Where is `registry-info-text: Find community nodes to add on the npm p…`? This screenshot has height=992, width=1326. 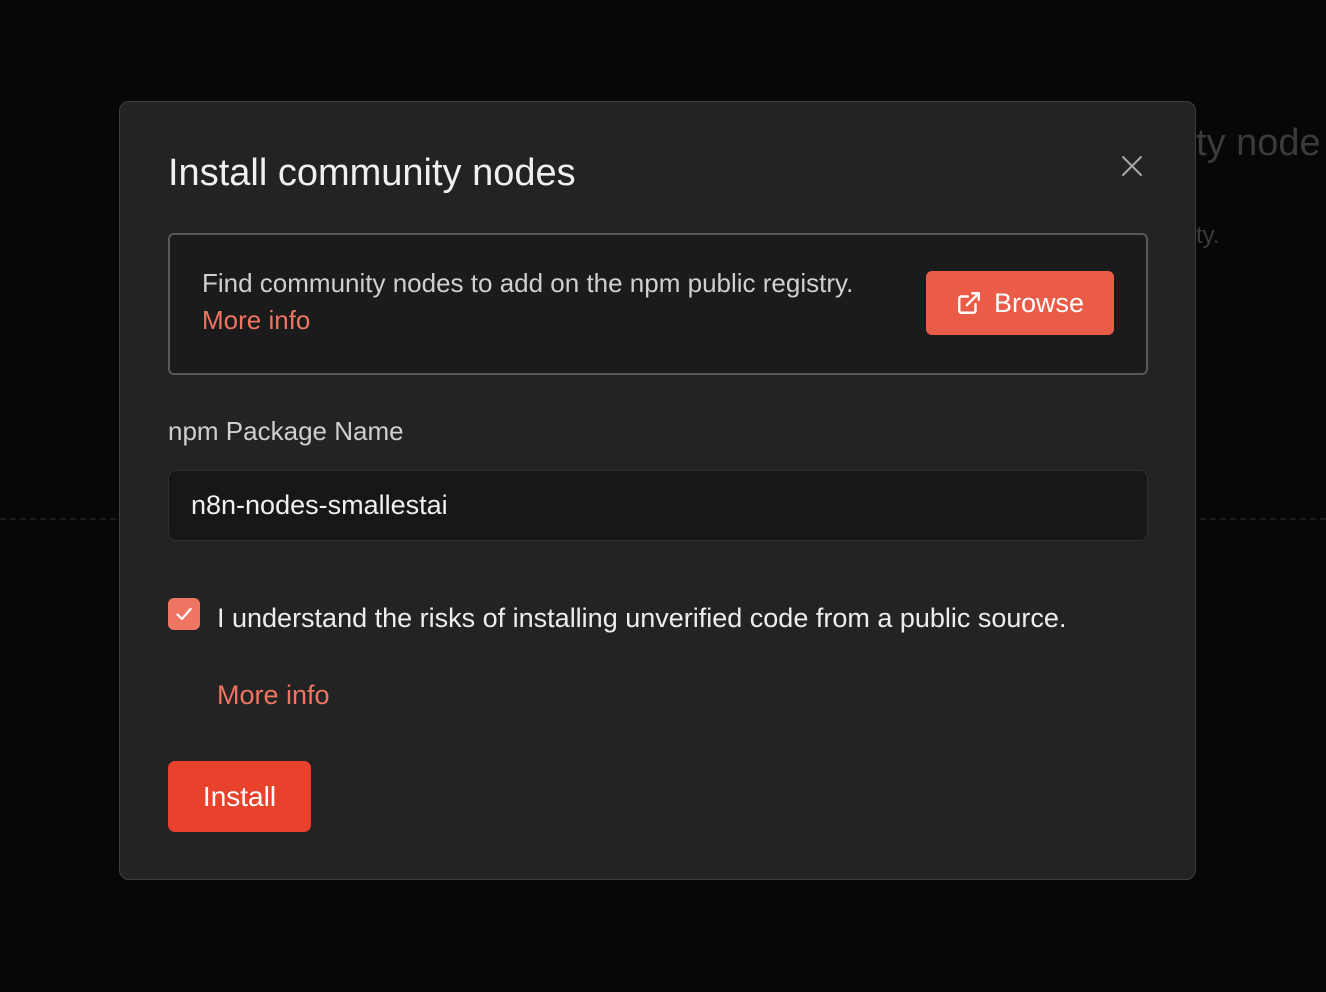
registry-info-text: Find community nodes to add on the npm p… is located at coordinates (532, 302).